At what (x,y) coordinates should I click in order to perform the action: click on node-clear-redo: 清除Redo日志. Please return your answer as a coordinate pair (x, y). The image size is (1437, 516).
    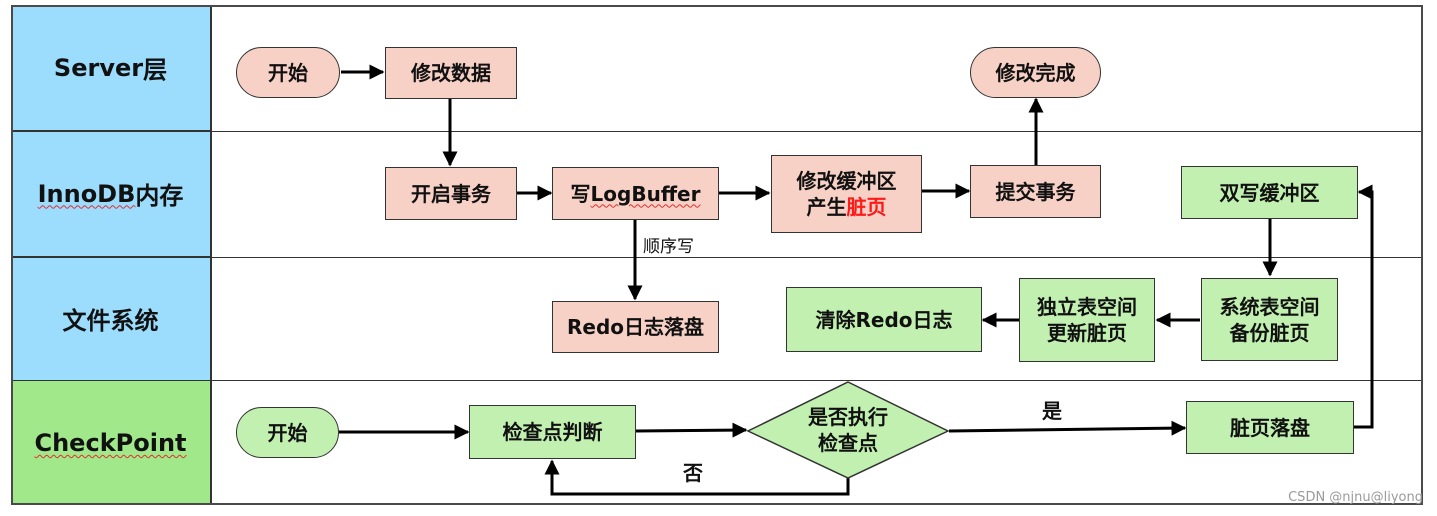
    Looking at the image, I should click on (884, 319).